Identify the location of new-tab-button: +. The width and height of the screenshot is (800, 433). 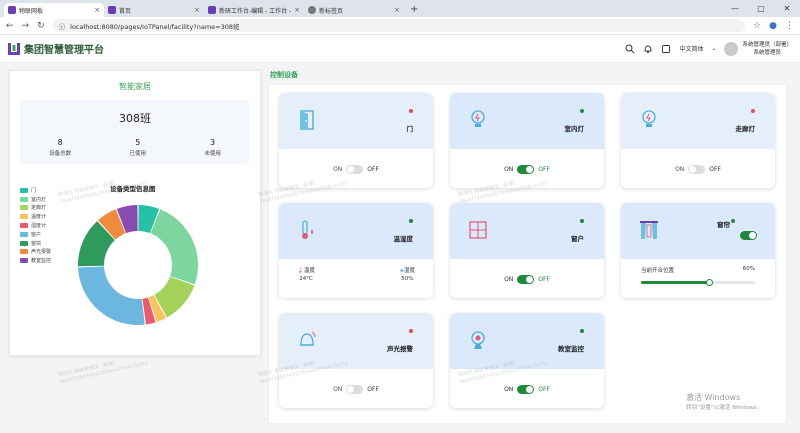
(414, 10).